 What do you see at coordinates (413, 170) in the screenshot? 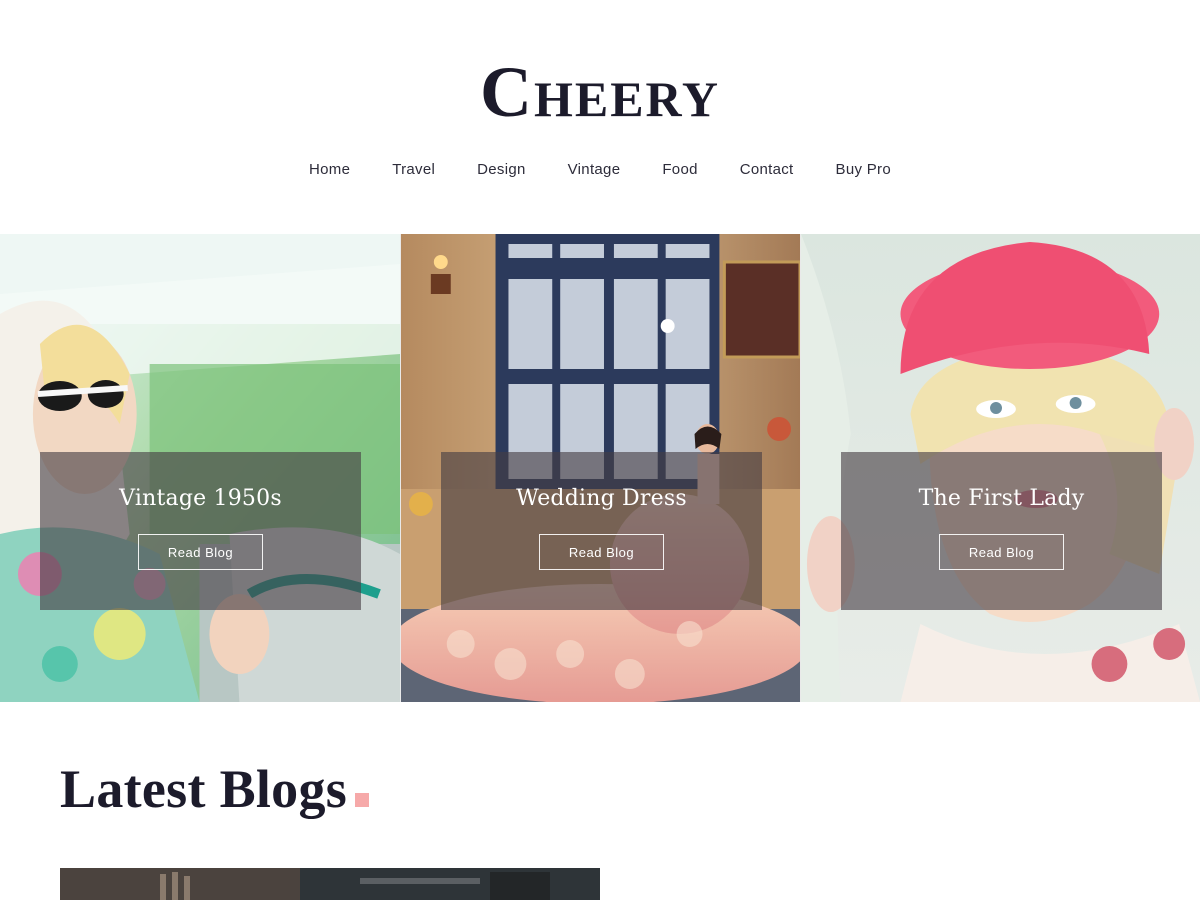
I see `nav-item-travel: Travel` at bounding box center [413, 170].